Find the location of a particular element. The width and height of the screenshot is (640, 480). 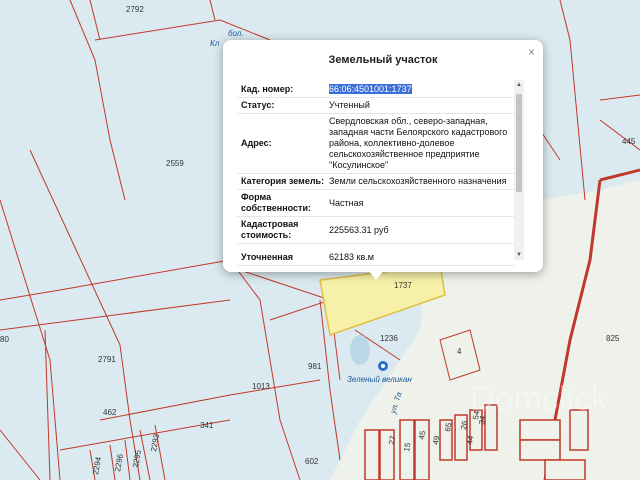

row-cadastral-value: Кадастровая стоимость: 225563.31 руб is located at coordinates (376, 230).